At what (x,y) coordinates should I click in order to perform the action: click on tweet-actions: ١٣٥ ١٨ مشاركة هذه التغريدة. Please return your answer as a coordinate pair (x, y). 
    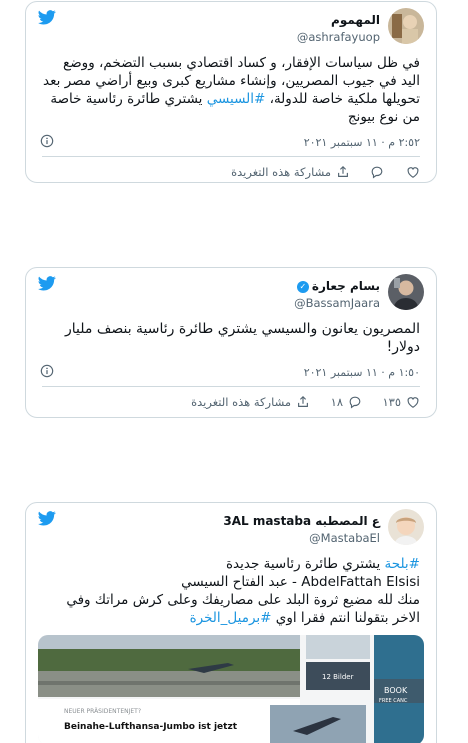
    Looking at the image, I should click on (231, 402).